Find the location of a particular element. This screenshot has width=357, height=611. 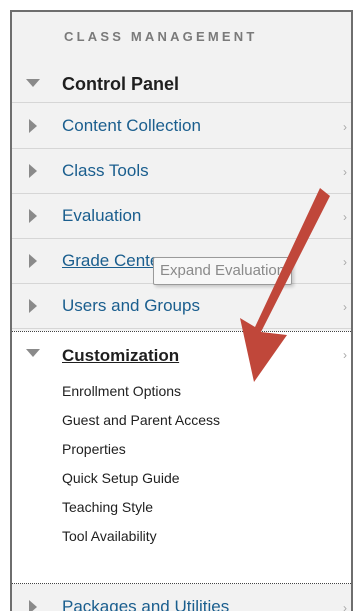

menu-item-evaluation: Evaluation › is located at coordinates (181, 216).